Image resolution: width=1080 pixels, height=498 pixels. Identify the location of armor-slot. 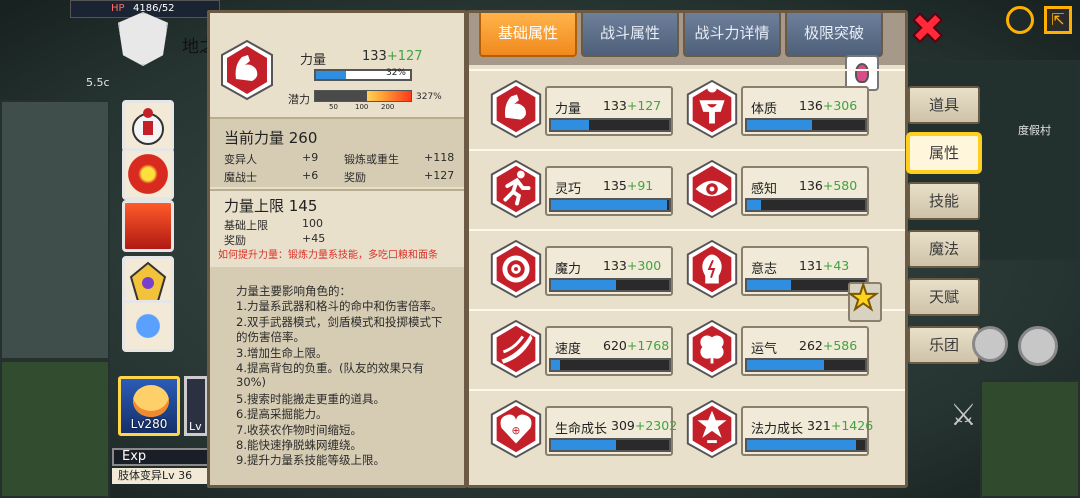
(148, 226).